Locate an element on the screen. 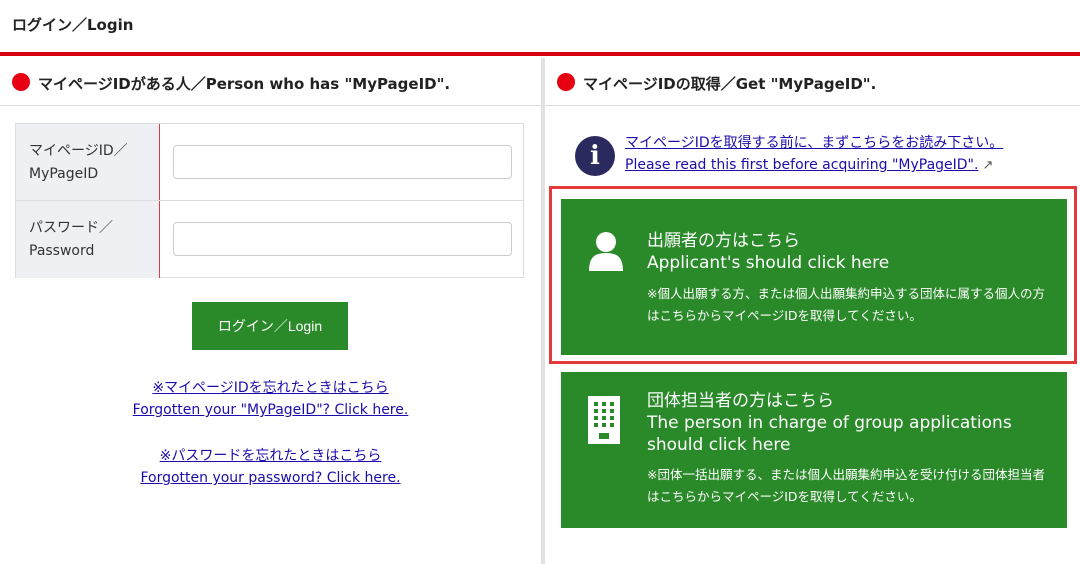 The height and width of the screenshot is (564, 1080). applicant-title-en: Applicant's should click here is located at coordinates (768, 263).